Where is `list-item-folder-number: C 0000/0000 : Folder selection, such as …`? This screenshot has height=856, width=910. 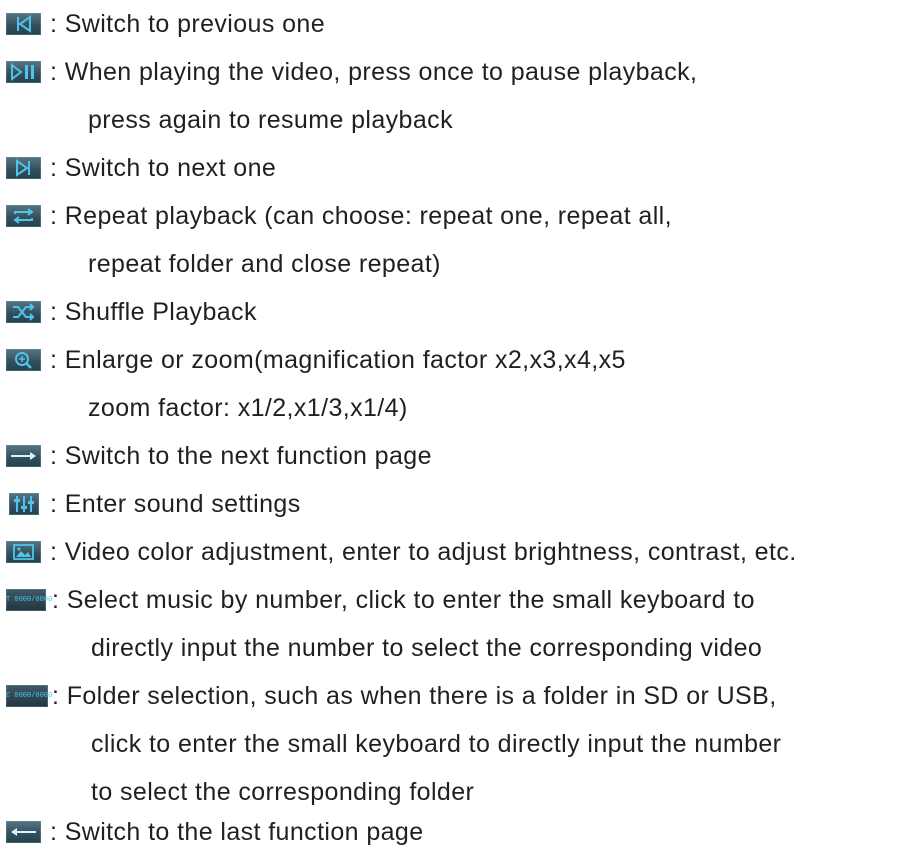 list-item-folder-number: C 0000/0000 : Folder selection, such as … is located at coordinates (451, 696).